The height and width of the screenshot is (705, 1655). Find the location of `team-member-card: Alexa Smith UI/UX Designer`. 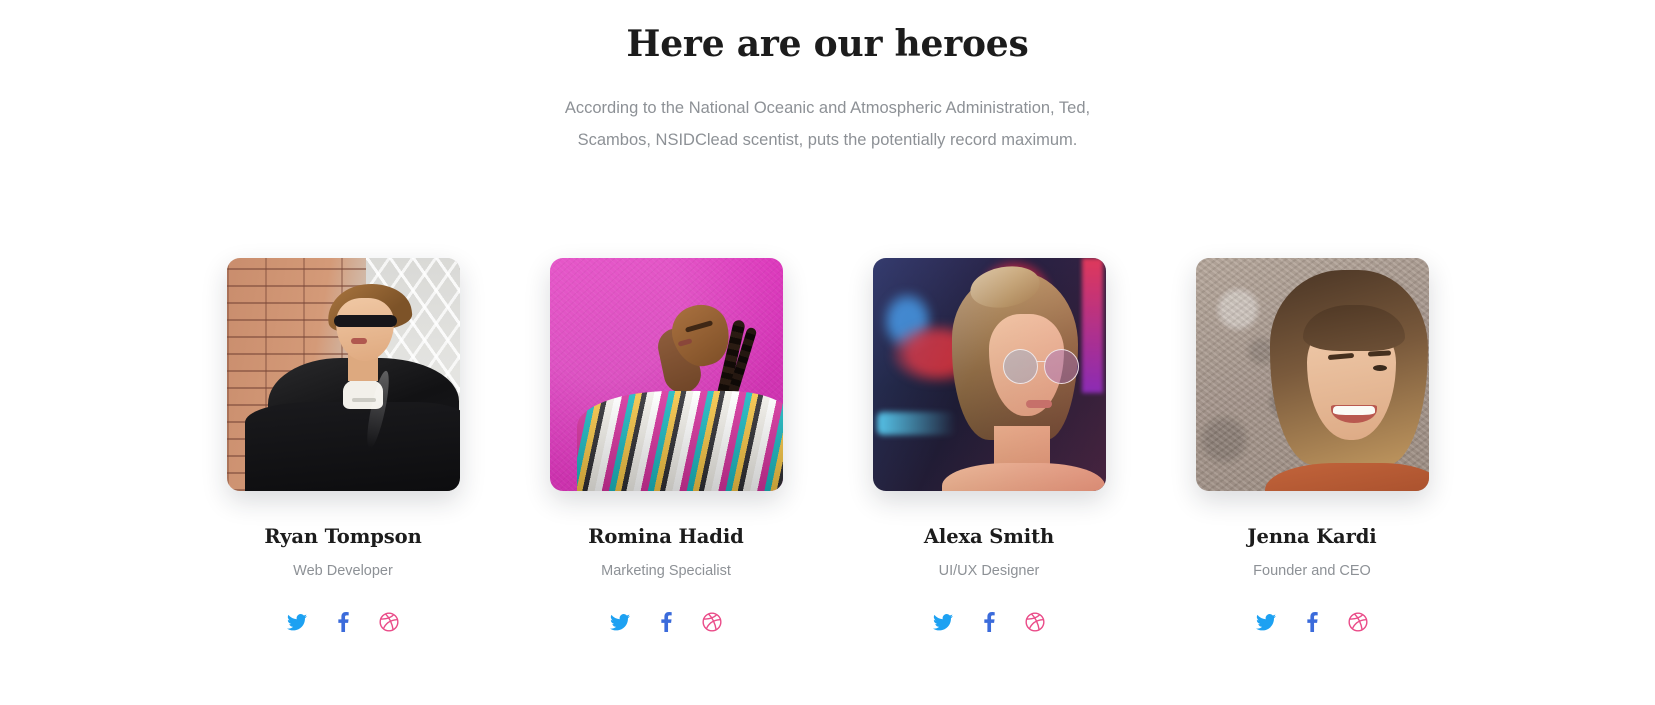

team-member-card: Alexa Smith UI/UX Designer is located at coordinates (989, 446).